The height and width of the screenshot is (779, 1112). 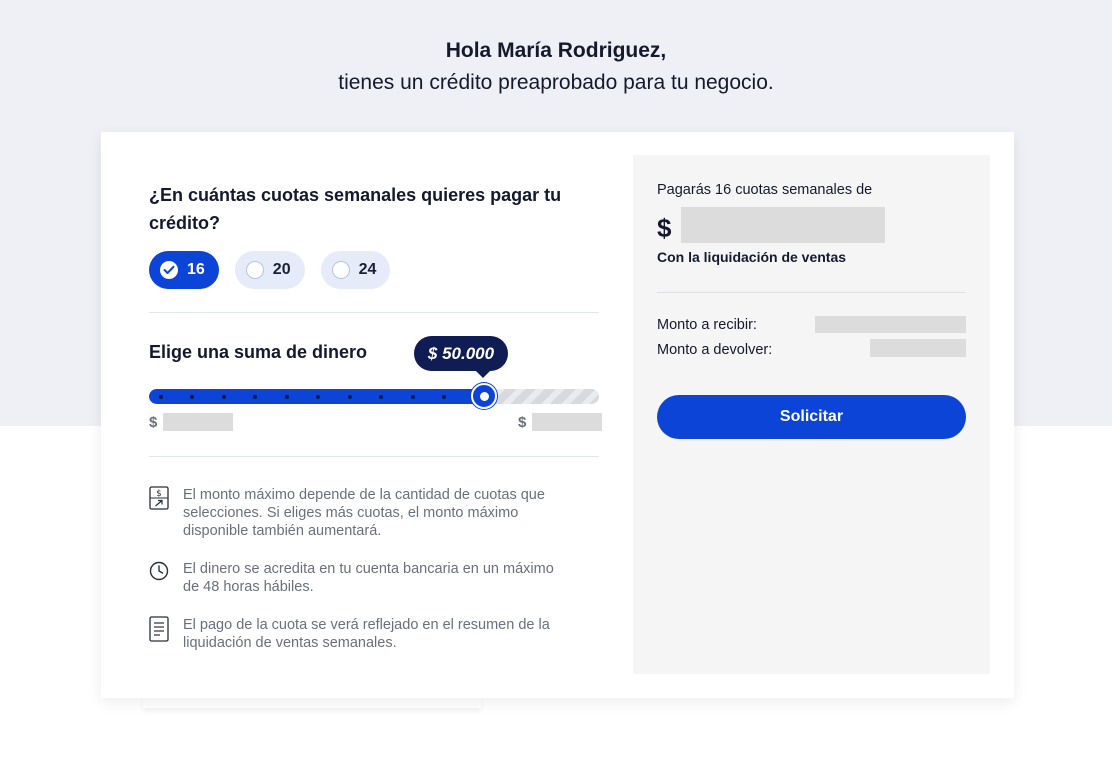 What do you see at coordinates (811, 417) in the screenshot?
I see `submit-request-button: Solicitar` at bounding box center [811, 417].